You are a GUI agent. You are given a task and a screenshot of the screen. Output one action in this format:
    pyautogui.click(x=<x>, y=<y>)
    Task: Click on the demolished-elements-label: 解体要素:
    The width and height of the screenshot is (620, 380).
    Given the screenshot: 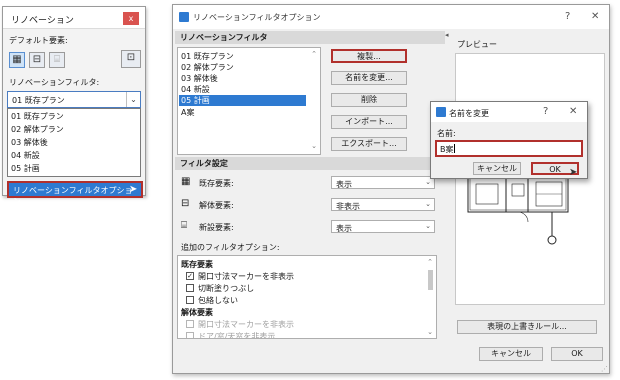 What is the action you would take?
    pyautogui.click(x=216, y=205)
    